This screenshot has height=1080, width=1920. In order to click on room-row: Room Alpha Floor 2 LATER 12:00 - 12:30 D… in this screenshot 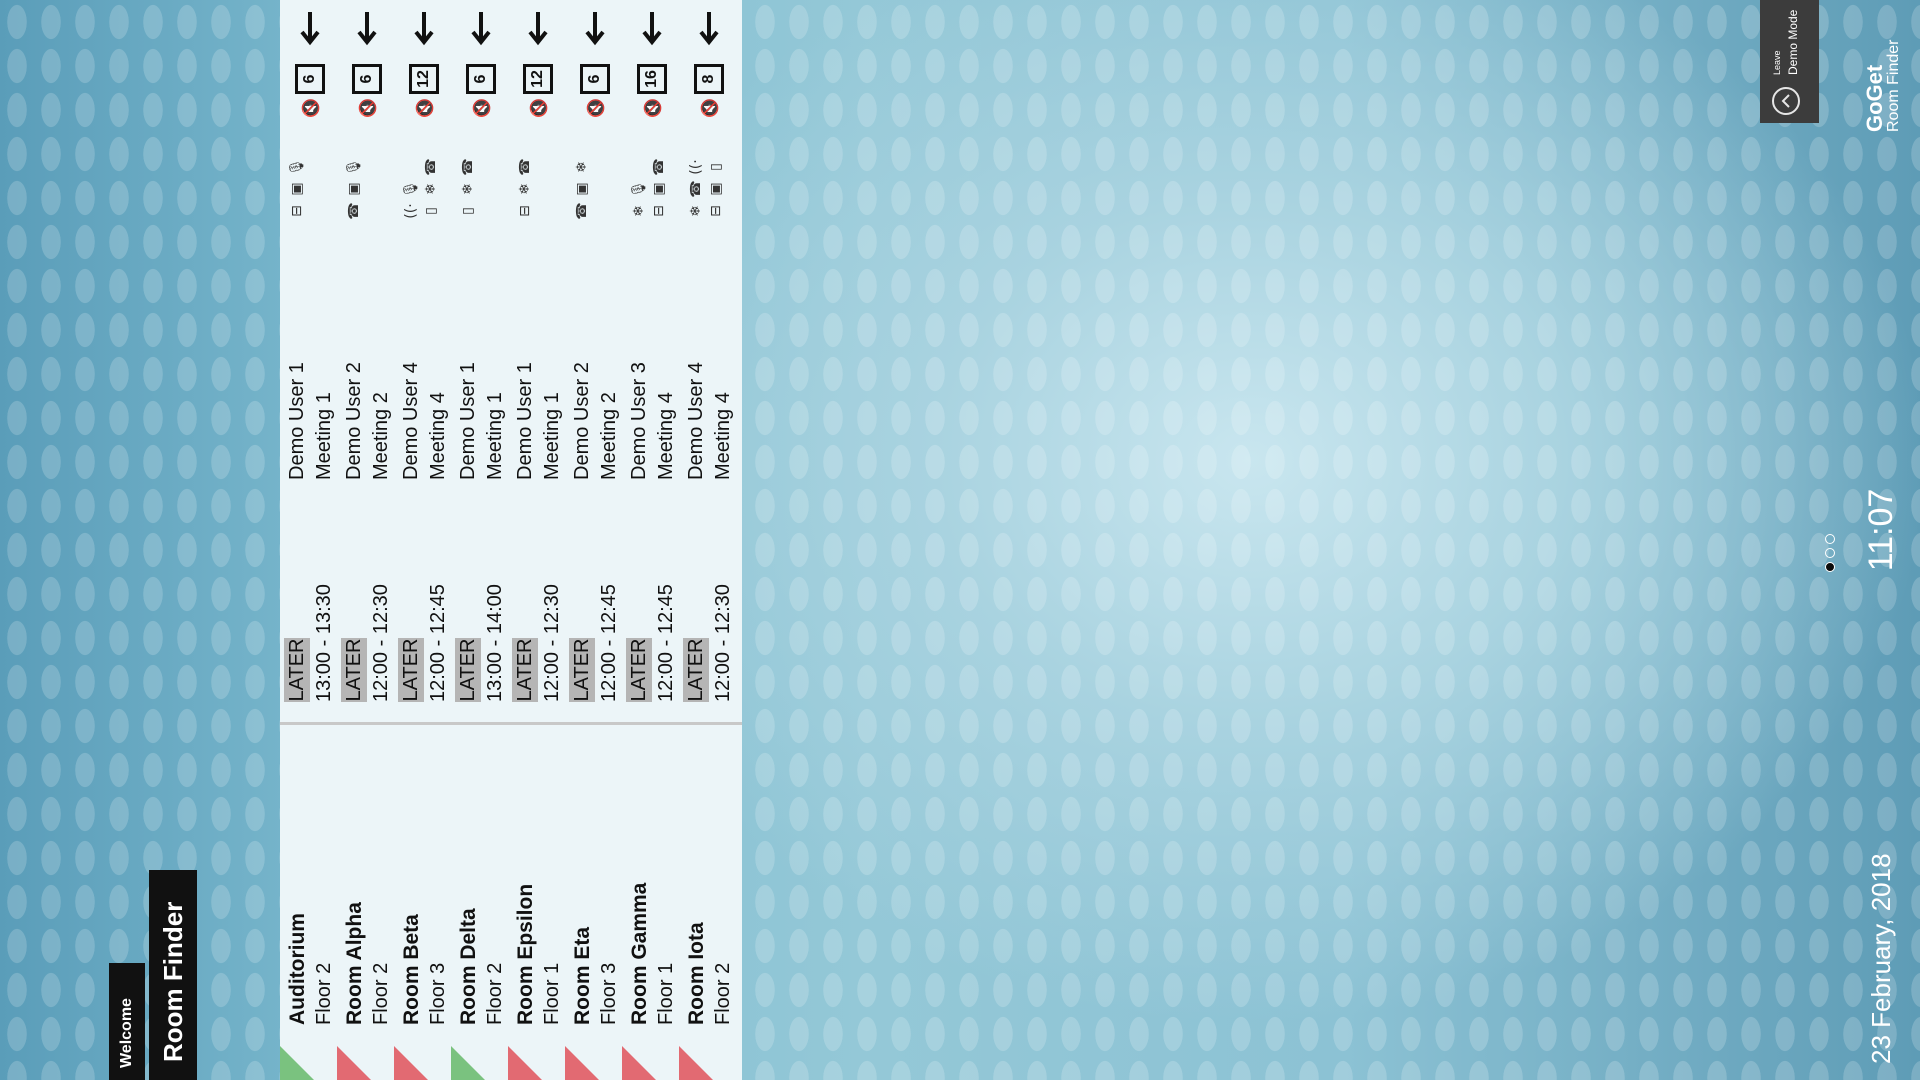, I will do `click(368, 540)`.